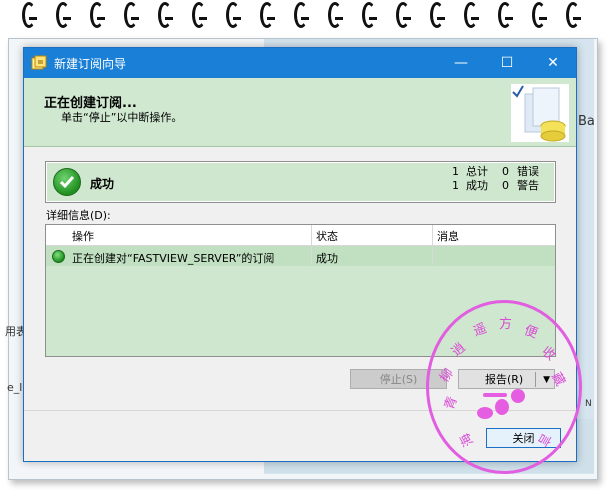 The image size is (611, 494). Describe the element at coordinates (327, 236) in the screenshot. I see `column-header-status: 状态` at that location.